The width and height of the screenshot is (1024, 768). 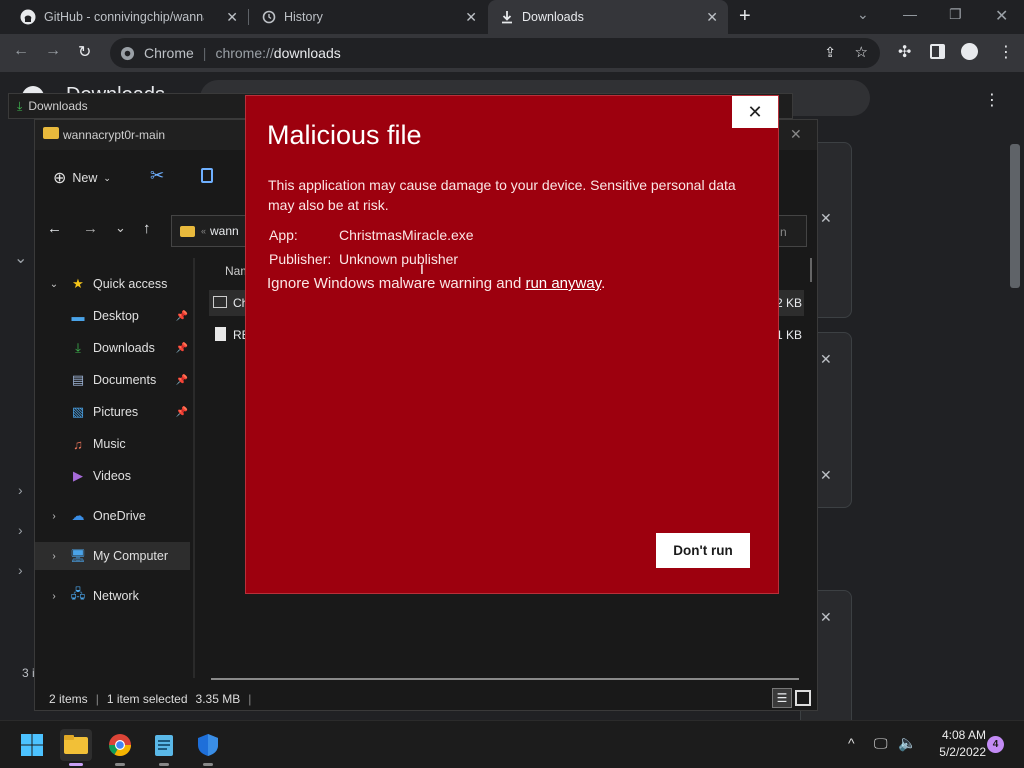 I want to click on start-icon, so click(x=32, y=745).